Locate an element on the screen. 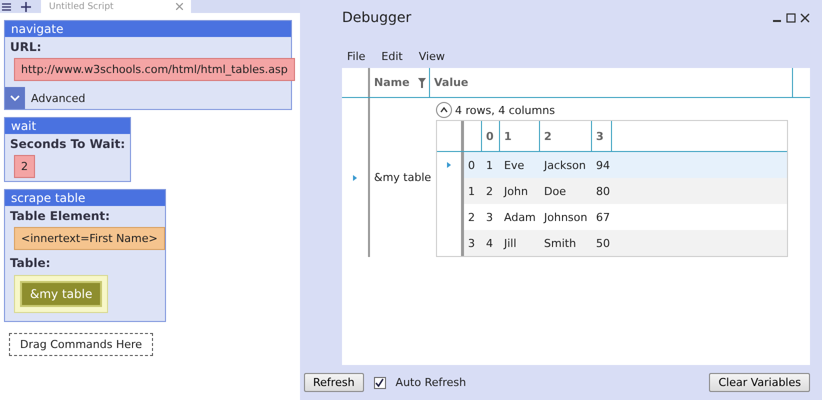 Image resolution: width=822 pixels, height=400 pixels. table-cell: Eve is located at coordinates (514, 165).